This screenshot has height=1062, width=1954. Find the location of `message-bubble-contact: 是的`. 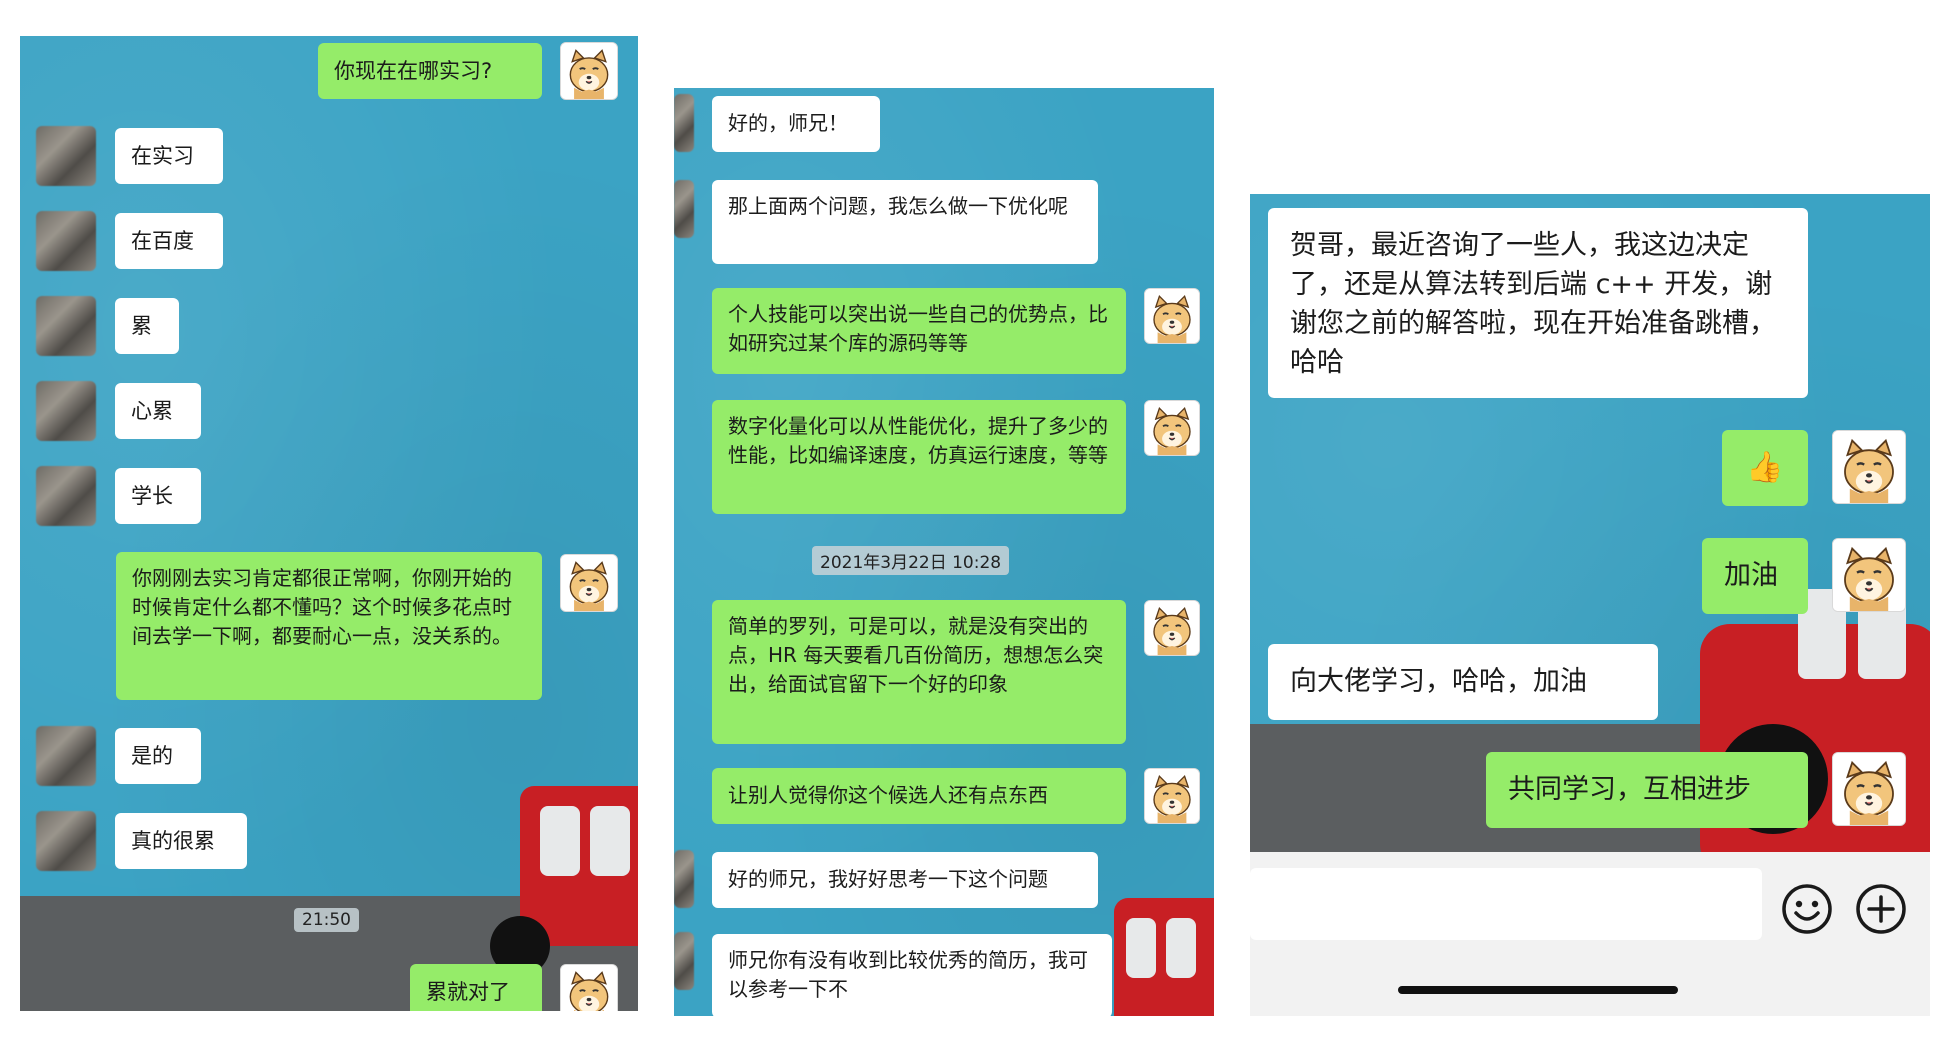

message-bubble-contact: 是的 is located at coordinates (158, 756).